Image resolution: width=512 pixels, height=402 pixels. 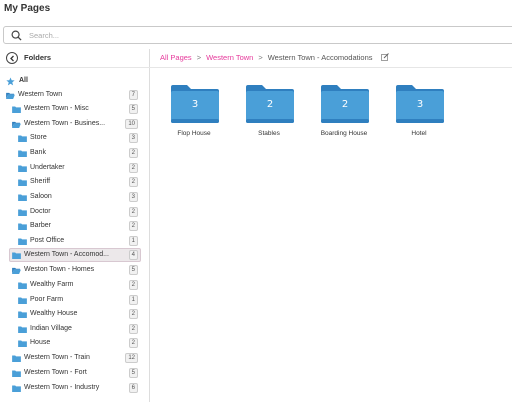 I want to click on sidebar-item: Weston Town - Homes 5, so click(x=75, y=271).